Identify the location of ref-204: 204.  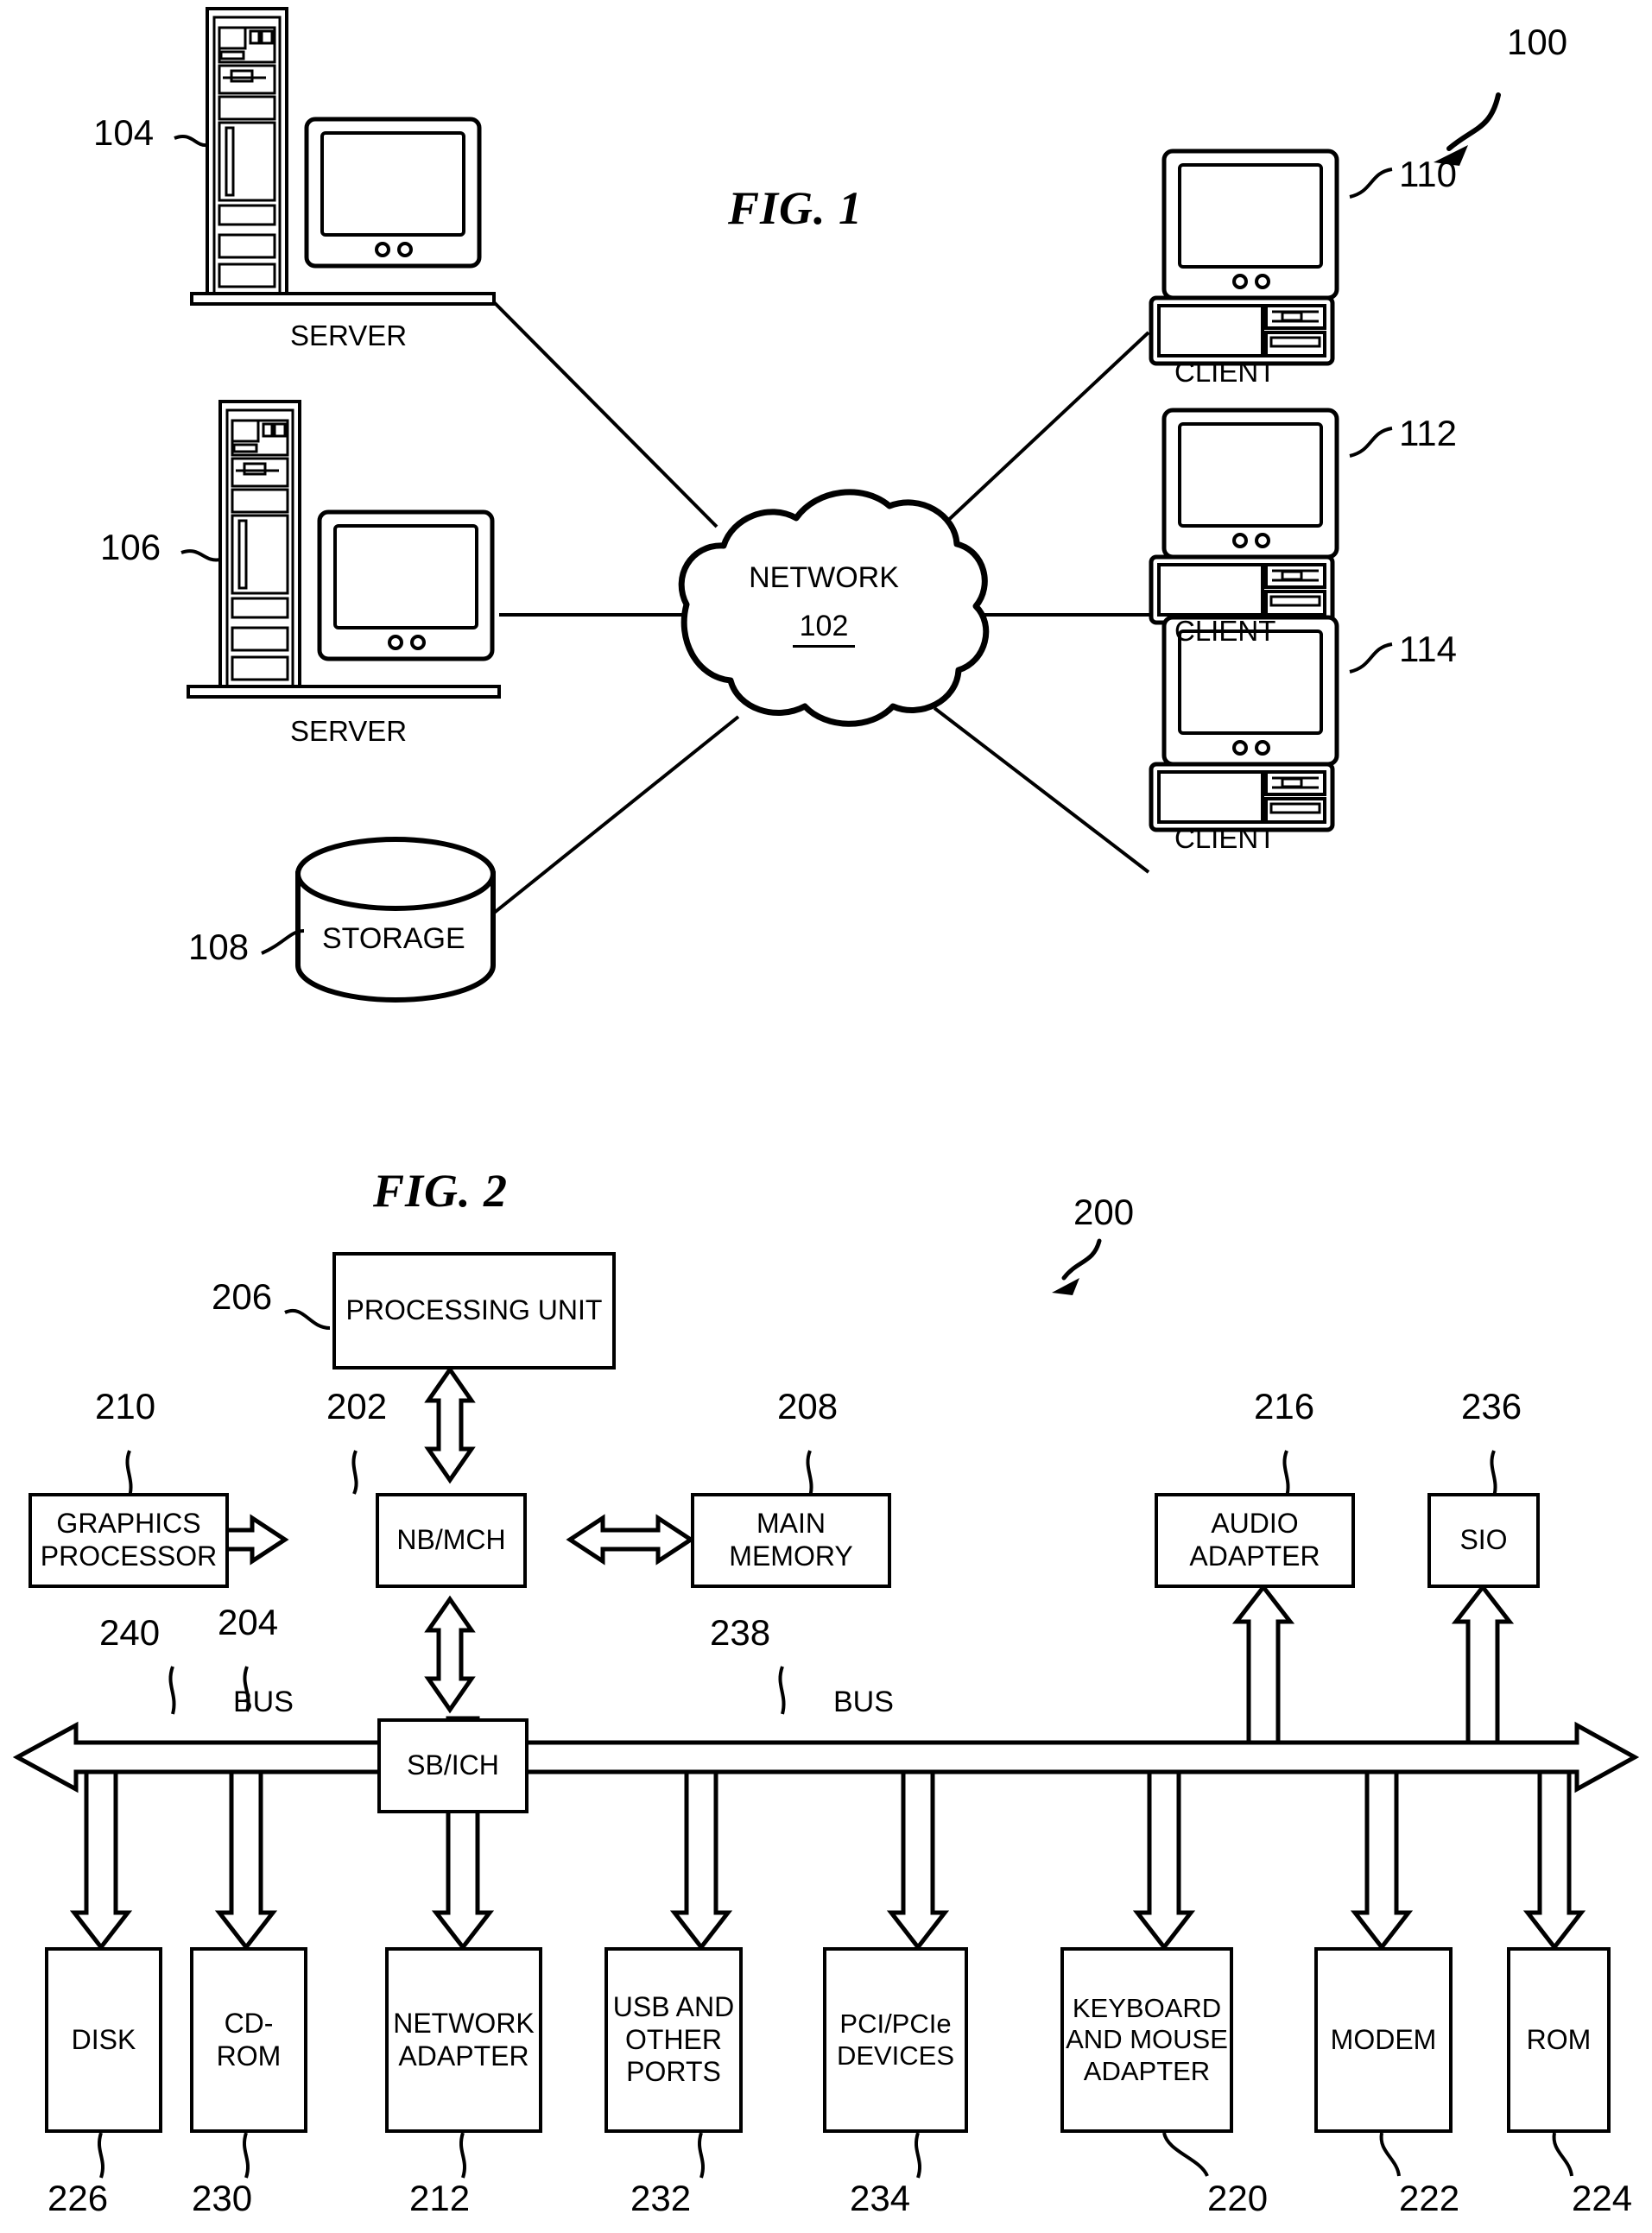
(248, 1622).